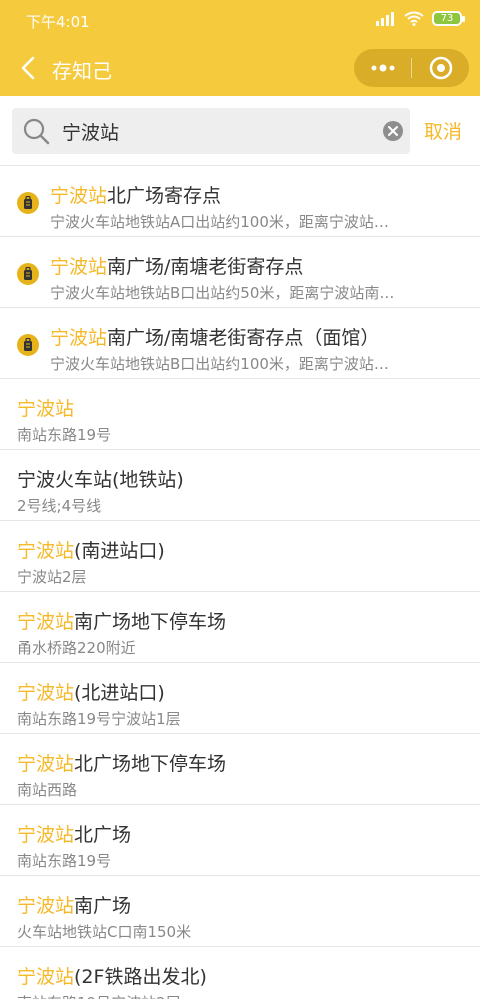  I want to click on result-title: 宁波站, so click(45, 407).